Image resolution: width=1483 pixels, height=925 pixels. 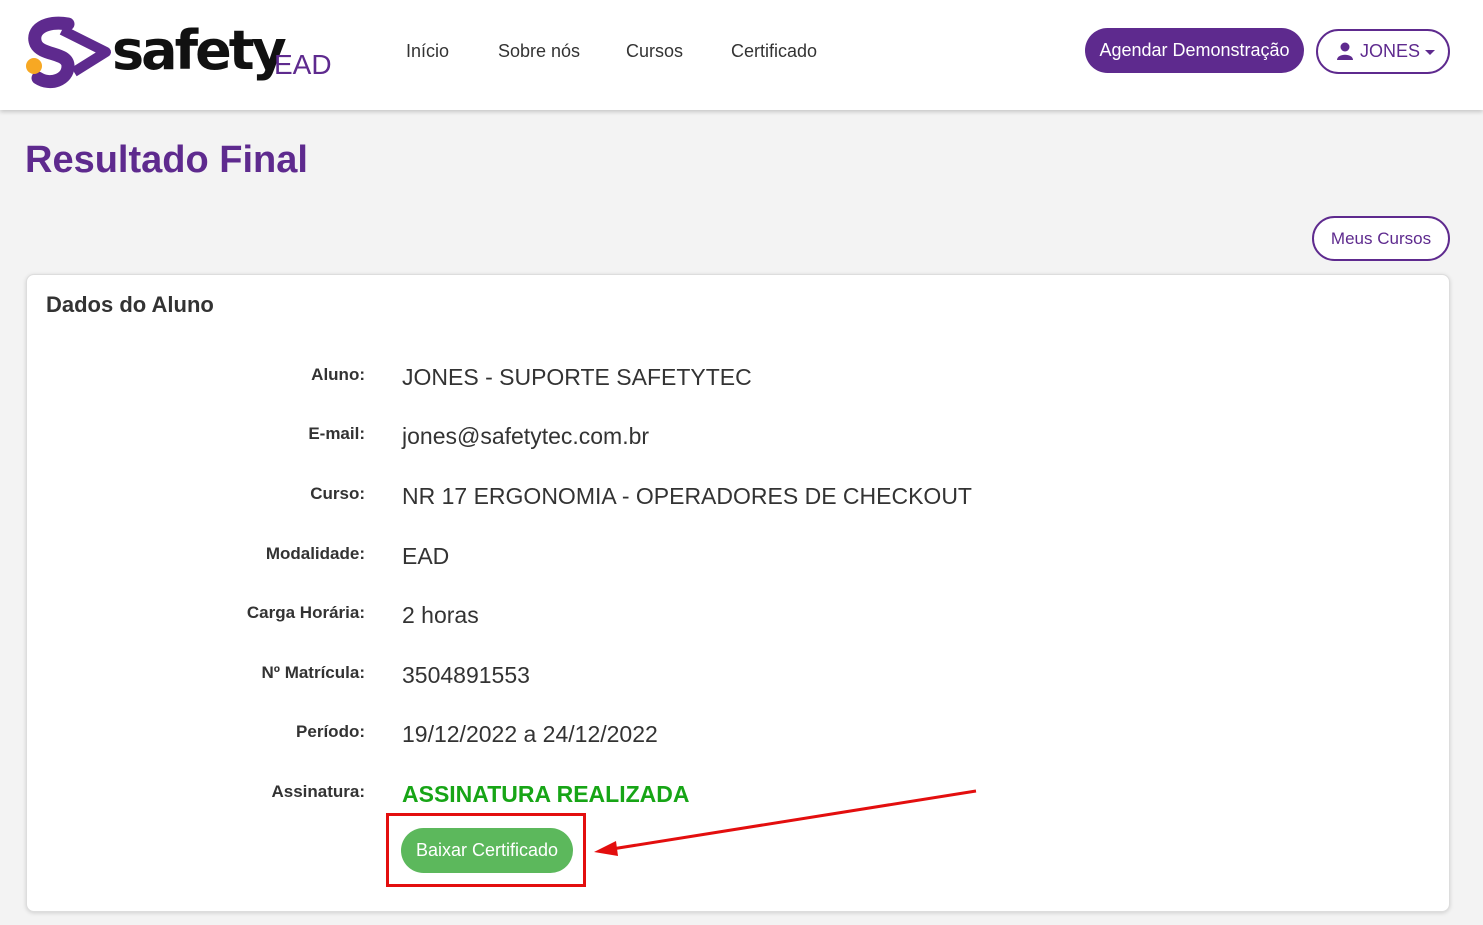 I want to click on schedule-demo-button: Agendar Demonstração, so click(x=1194, y=50).